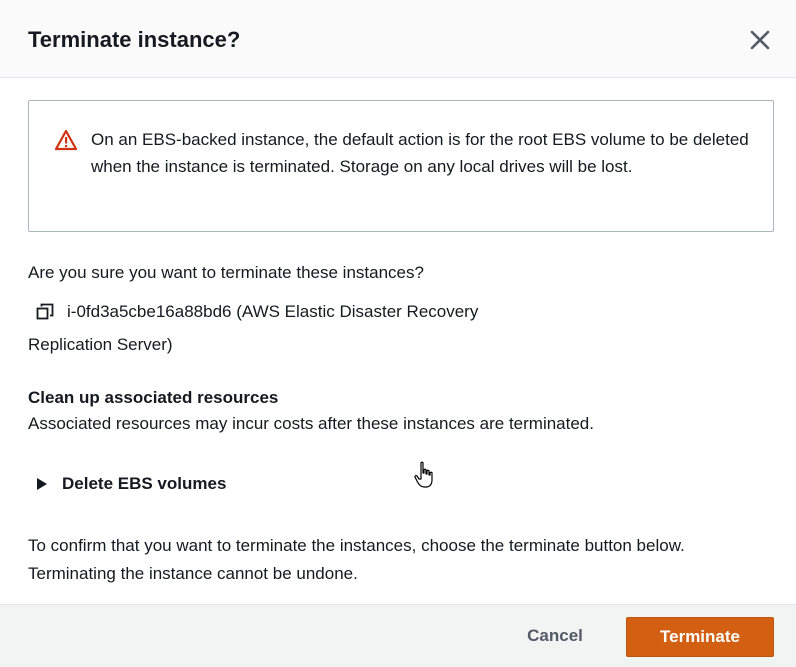  What do you see at coordinates (700, 637) in the screenshot?
I see `terminate-button: Terminate` at bounding box center [700, 637].